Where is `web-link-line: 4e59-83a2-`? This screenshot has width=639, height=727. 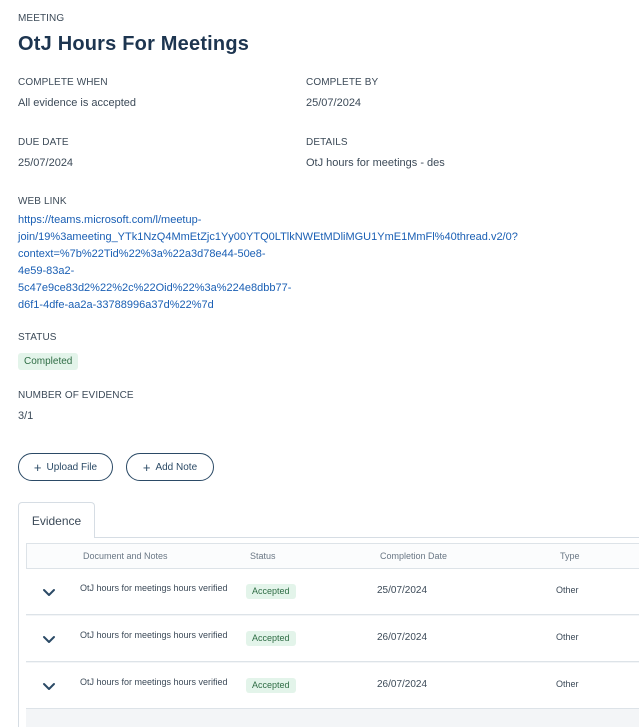 web-link-line: 4e59-83a2- is located at coordinates (46, 271).